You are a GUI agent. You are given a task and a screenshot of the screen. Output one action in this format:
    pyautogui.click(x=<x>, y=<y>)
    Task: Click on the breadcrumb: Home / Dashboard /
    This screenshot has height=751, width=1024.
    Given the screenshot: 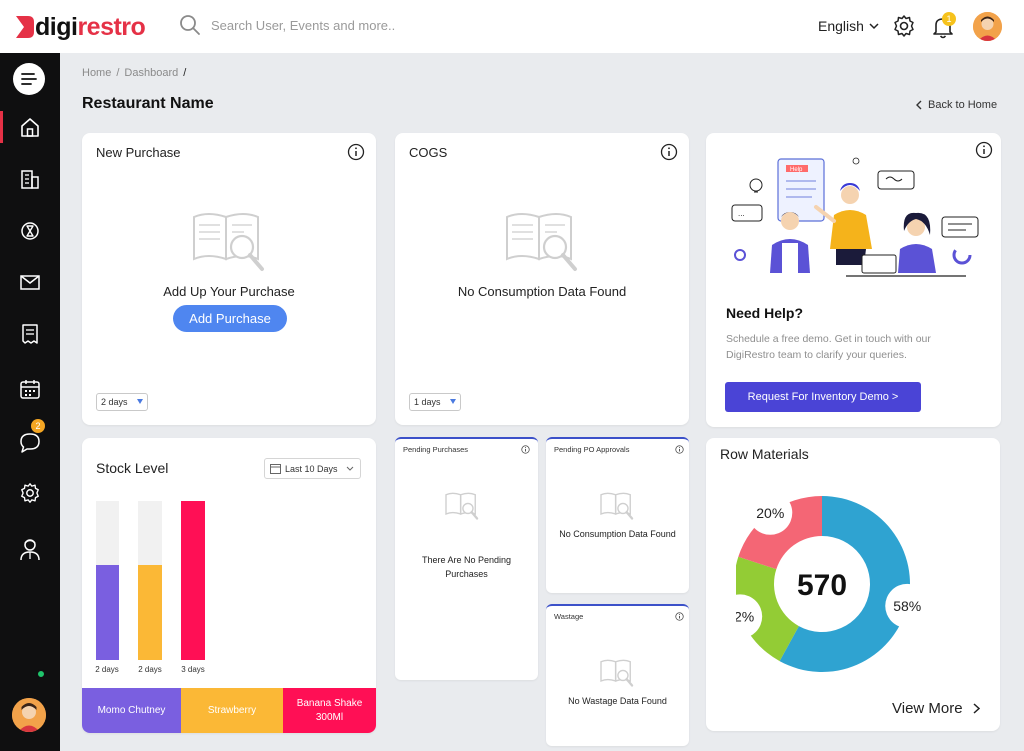 What is the action you would take?
    pyautogui.click(x=134, y=73)
    